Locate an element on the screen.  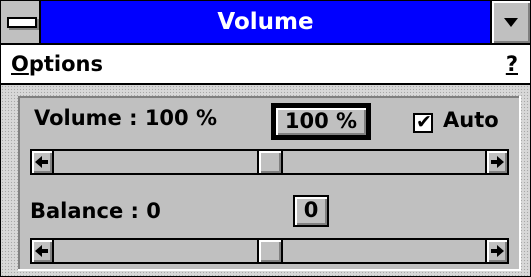
menu-bar: Options ? is located at coordinates (265, 65).